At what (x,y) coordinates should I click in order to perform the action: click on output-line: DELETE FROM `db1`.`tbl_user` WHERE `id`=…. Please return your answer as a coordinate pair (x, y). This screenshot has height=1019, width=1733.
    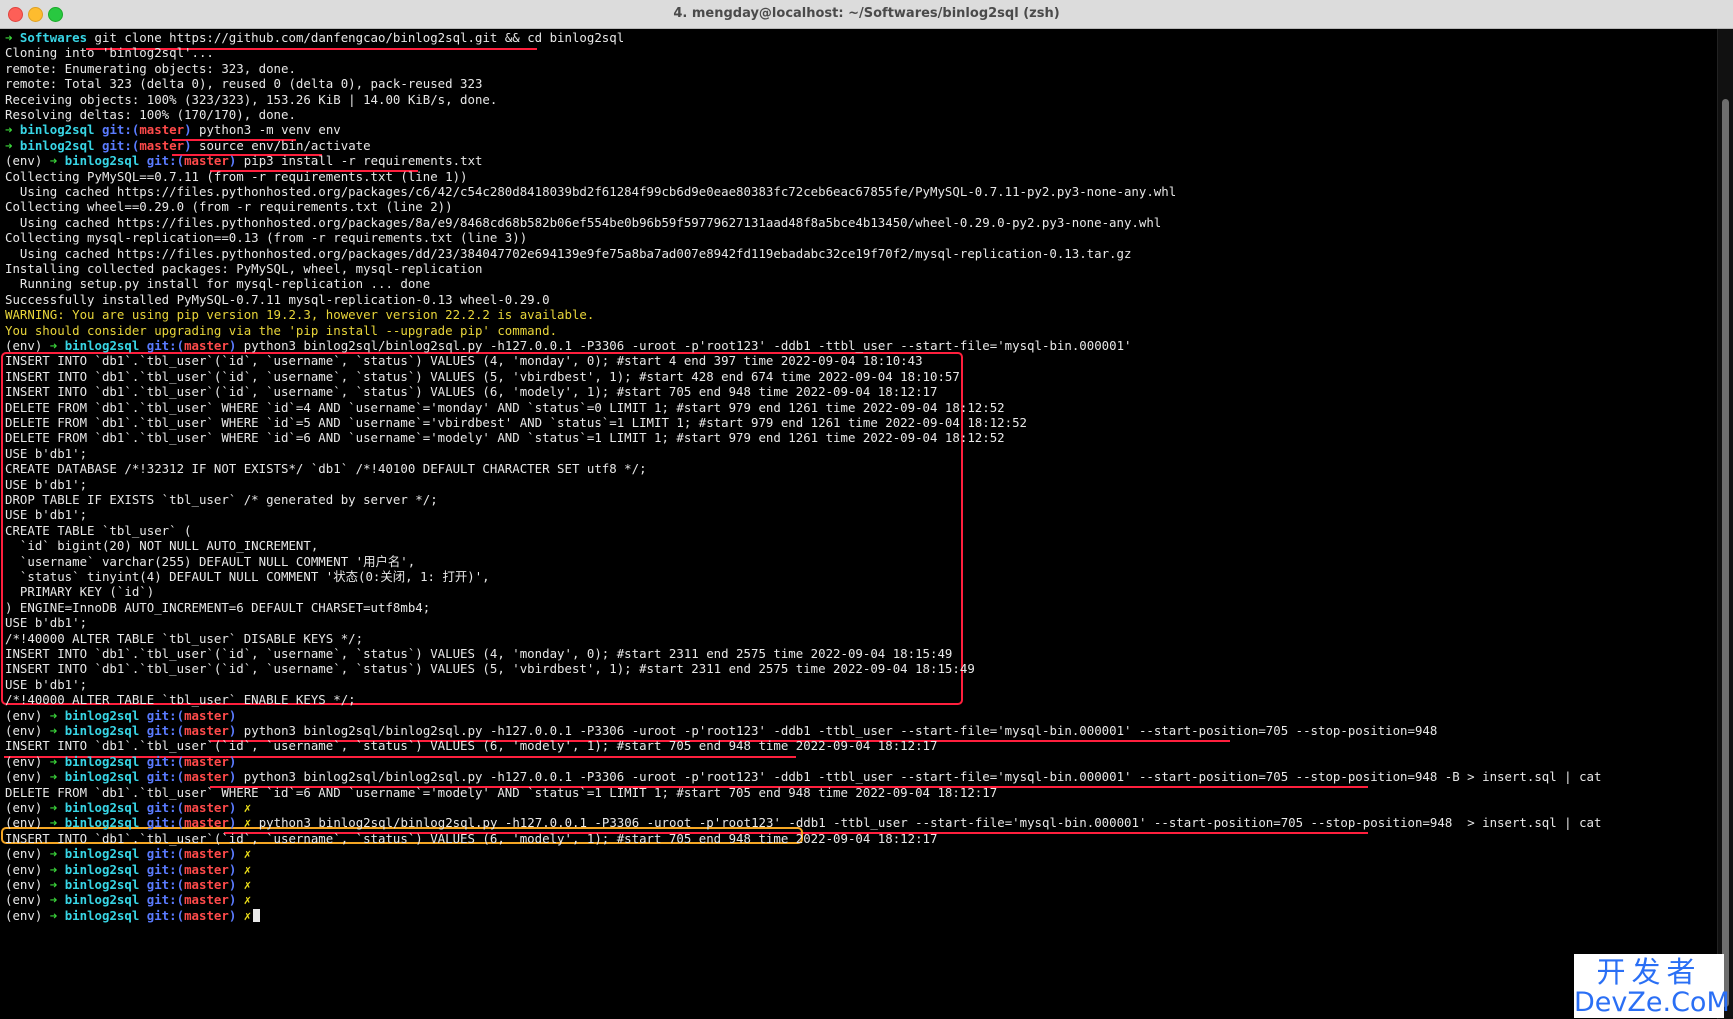
    Looking at the image, I should click on (505, 437).